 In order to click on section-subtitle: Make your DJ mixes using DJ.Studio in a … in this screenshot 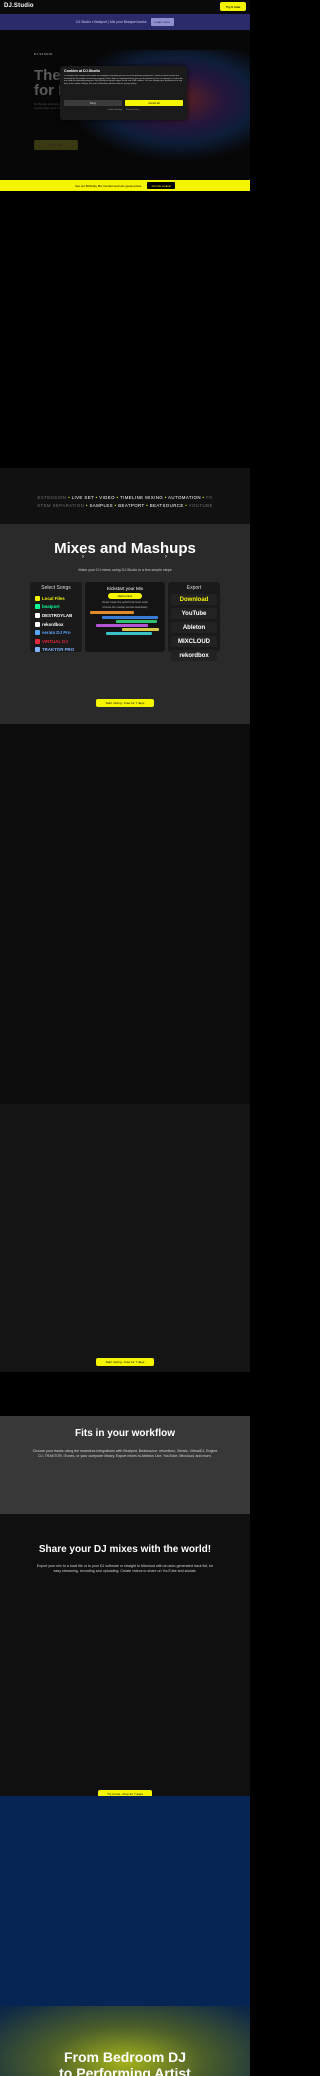, I will do `click(125, 570)`.